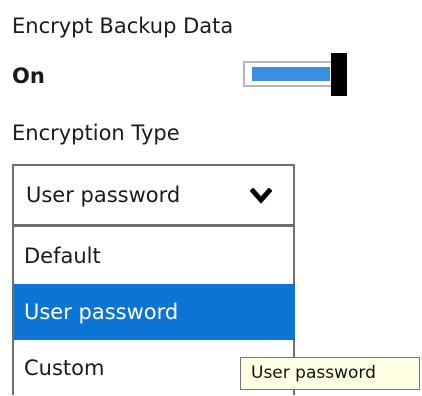 This screenshot has height=396, width=422. Describe the element at coordinates (103, 195) in the screenshot. I see `encryption-type-selected-value: User password` at that location.